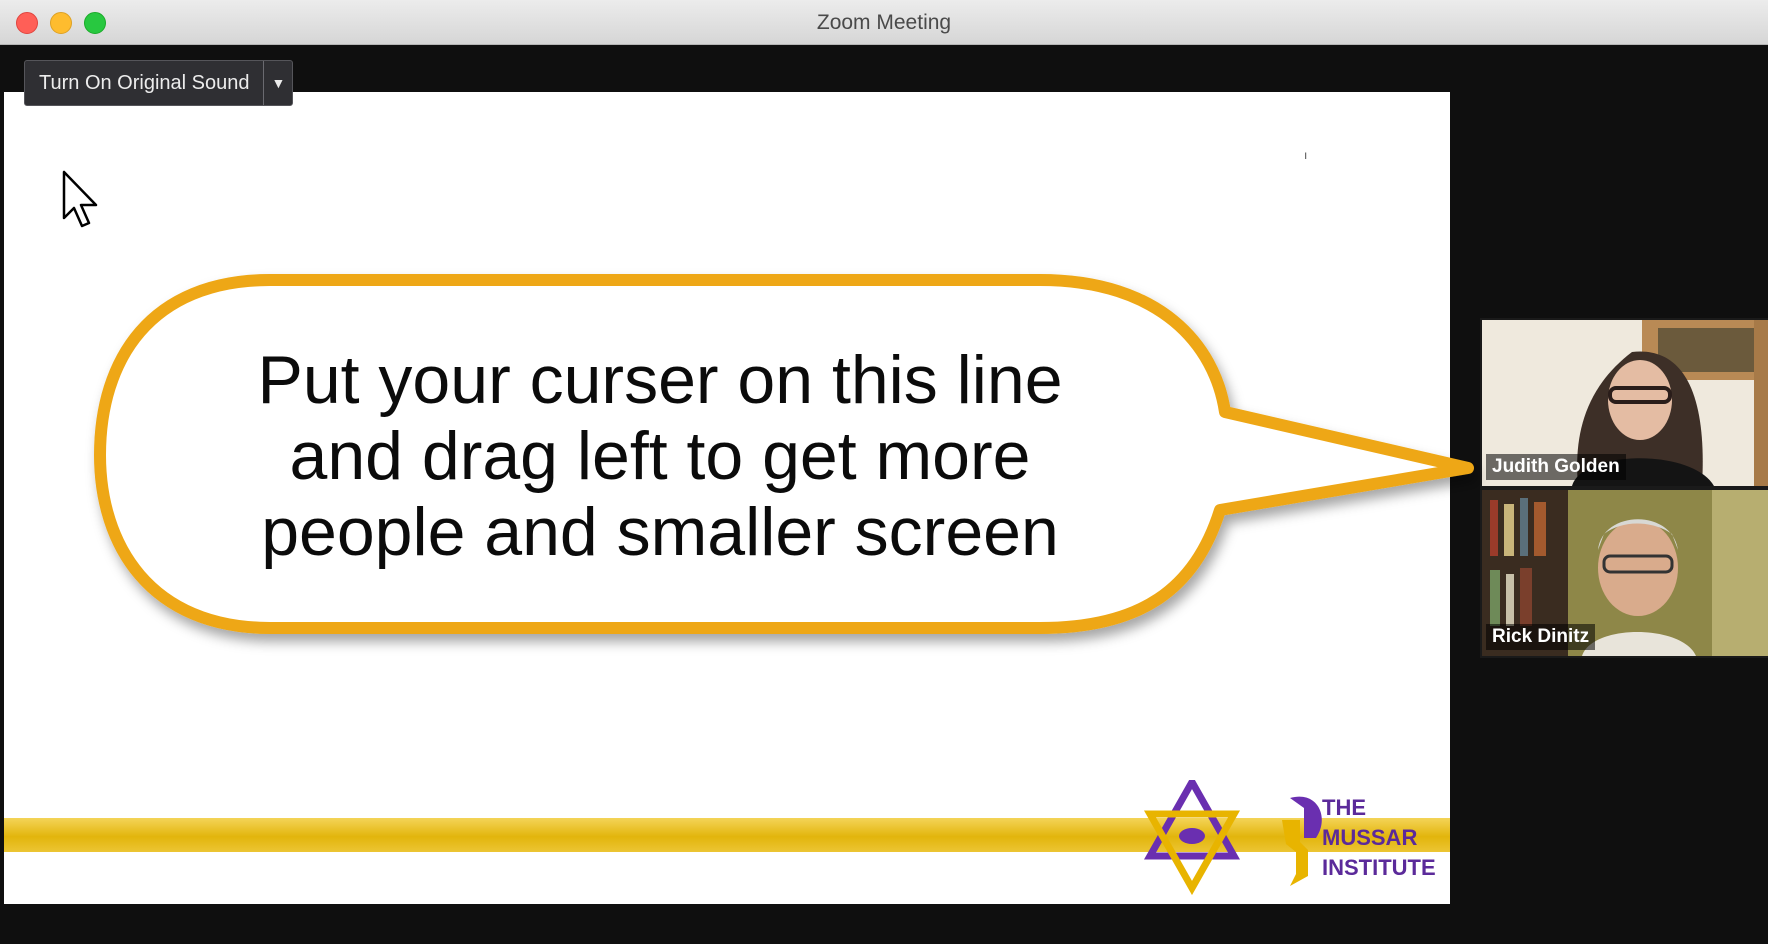  Describe the element at coordinates (660, 380) in the screenshot. I see `callout-line-1: Put your curser on this line` at that location.